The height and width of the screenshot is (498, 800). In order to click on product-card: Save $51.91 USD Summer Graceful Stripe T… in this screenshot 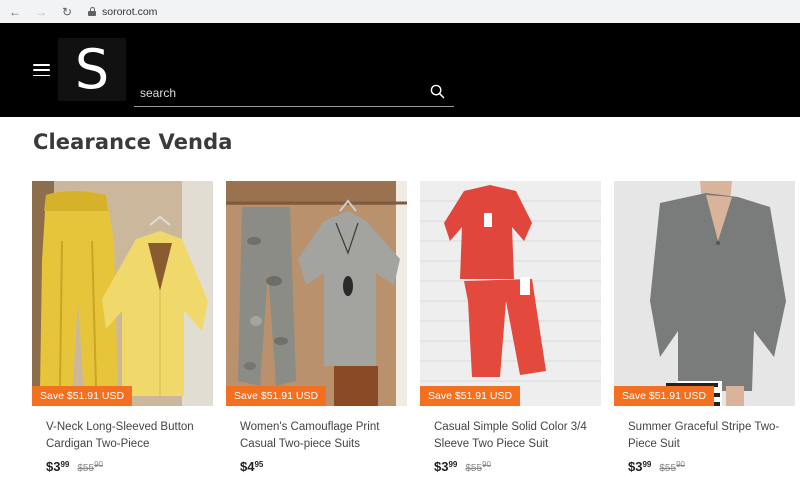, I will do `click(704, 327)`.